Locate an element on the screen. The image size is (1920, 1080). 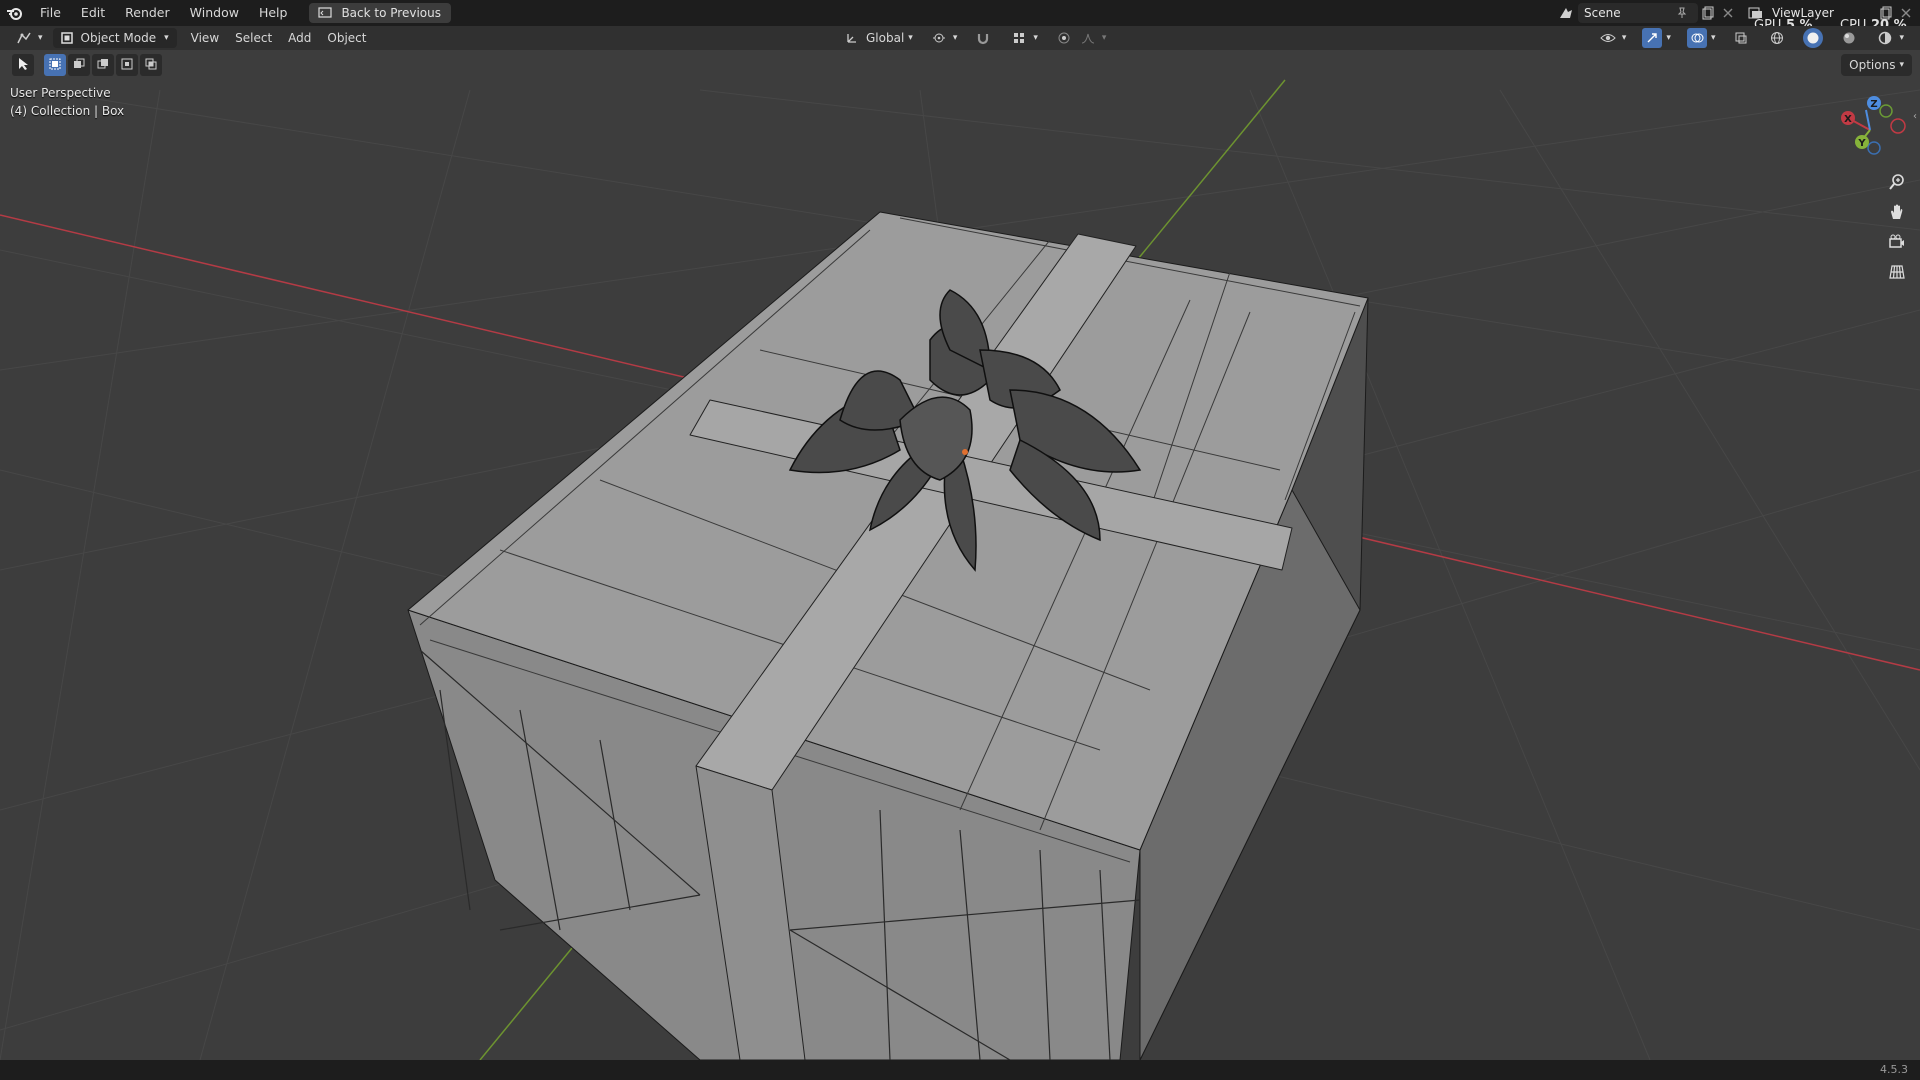
select-extend-button is located at coordinates (79, 65).